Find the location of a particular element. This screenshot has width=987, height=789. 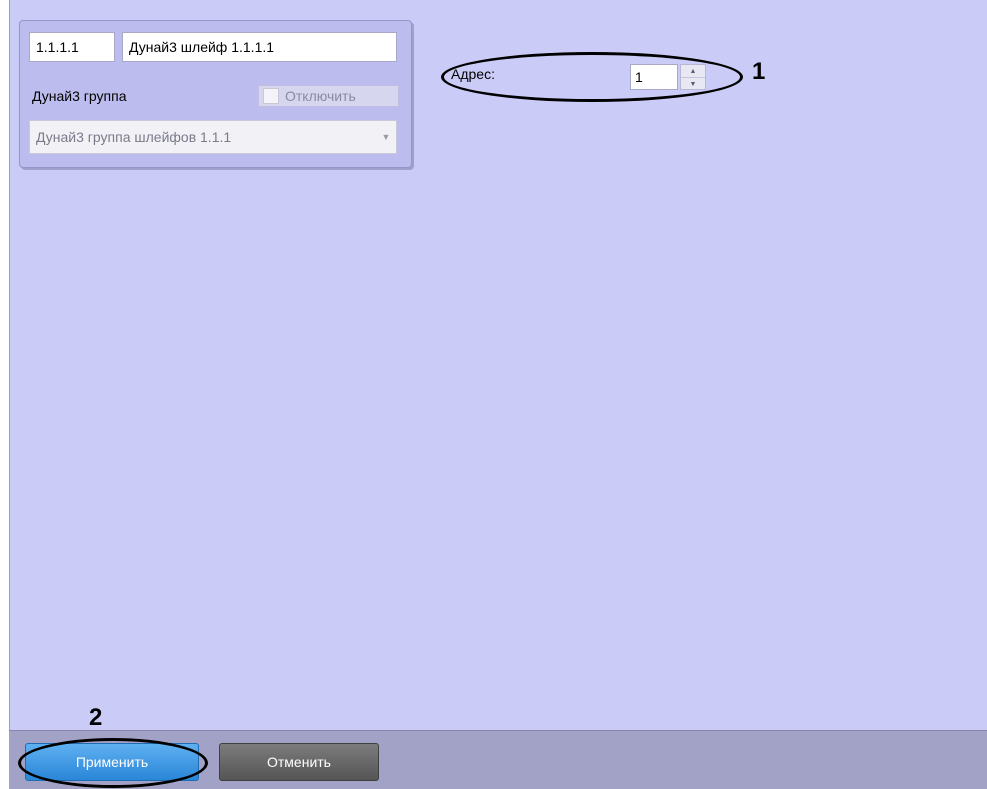

cancel-button: Отменить is located at coordinates (299, 762).